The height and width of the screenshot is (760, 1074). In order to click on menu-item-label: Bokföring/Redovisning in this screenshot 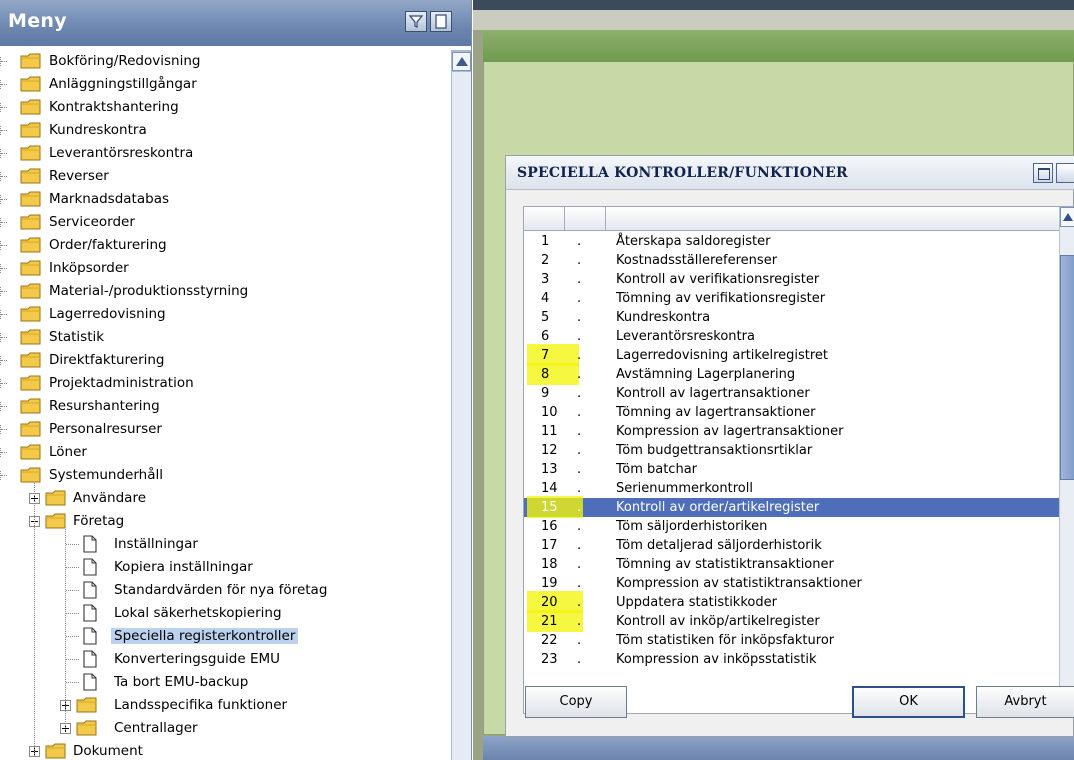, I will do `click(125, 61)`.